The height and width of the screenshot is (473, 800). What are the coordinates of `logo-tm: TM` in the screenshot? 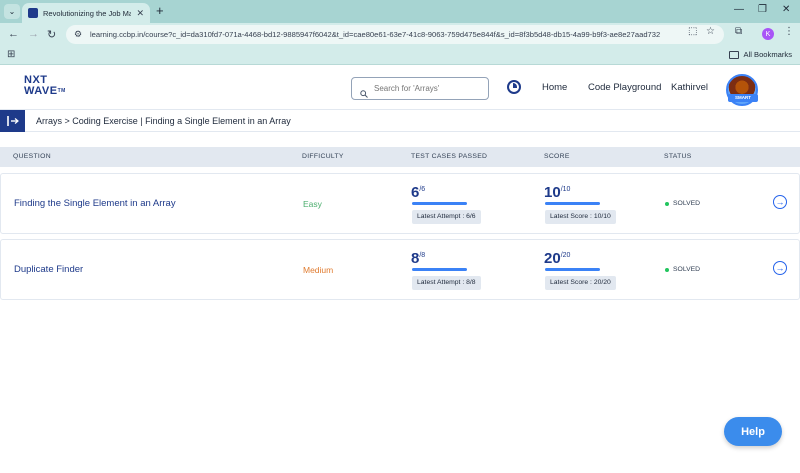 It's located at (61, 91).